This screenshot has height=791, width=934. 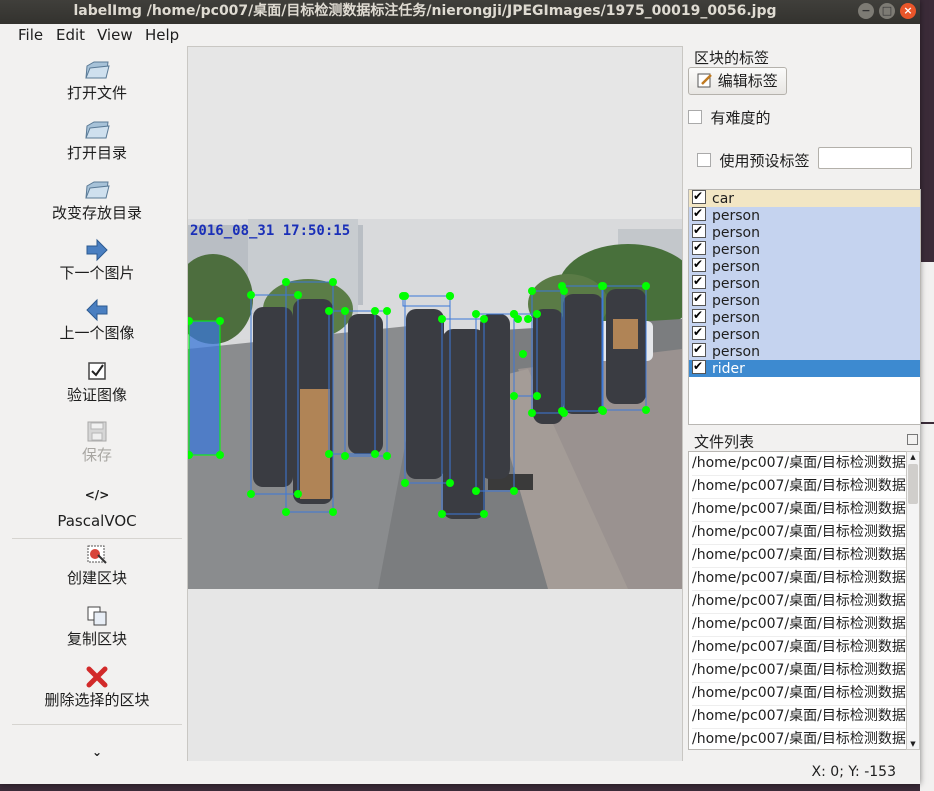 I want to click on label-list-item: rider, so click(x=804, y=367).